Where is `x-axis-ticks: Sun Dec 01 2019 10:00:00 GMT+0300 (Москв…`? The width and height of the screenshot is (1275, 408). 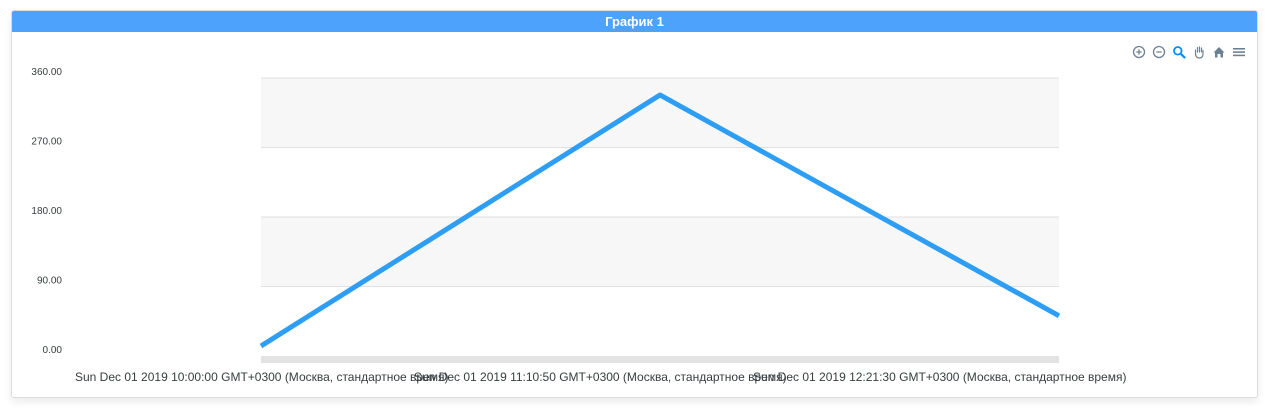
x-axis-ticks: Sun Dec 01 2019 10:00:00 GMT+0300 (Москв… is located at coordinates (600, 377).